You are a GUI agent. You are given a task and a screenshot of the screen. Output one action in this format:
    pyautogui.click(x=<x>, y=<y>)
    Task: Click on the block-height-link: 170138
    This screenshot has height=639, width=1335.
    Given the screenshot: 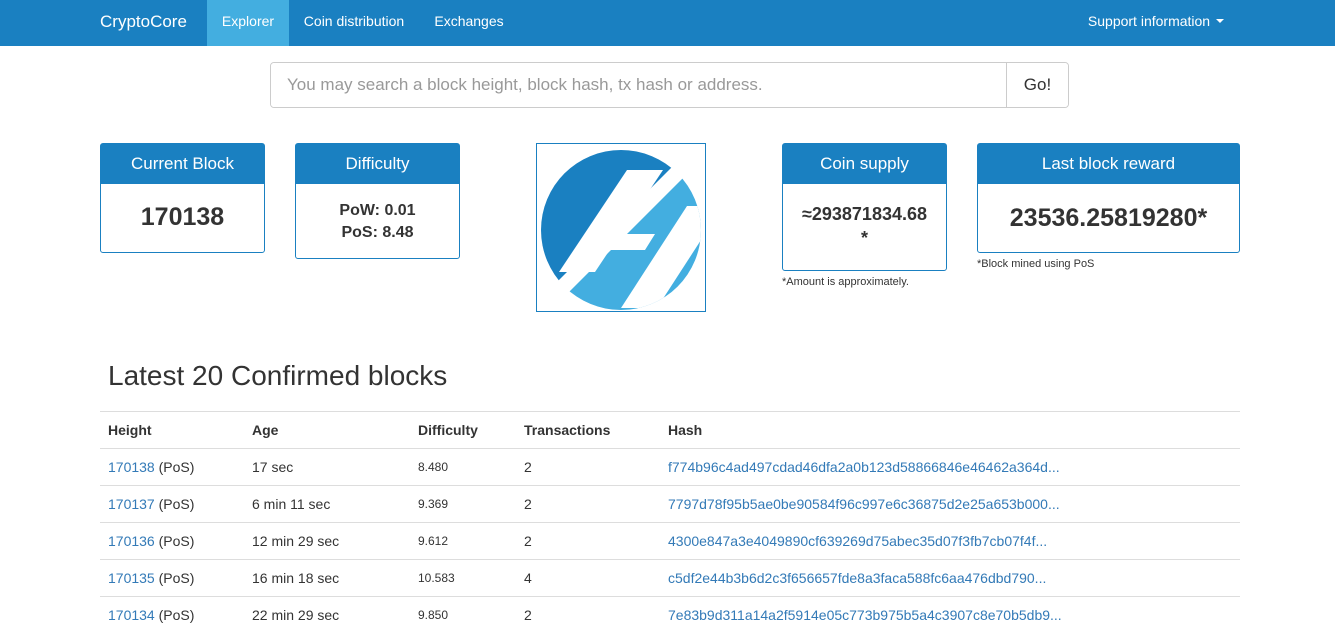 What is the action you would take?
    pyautogui.click(x=131, y=467)
    